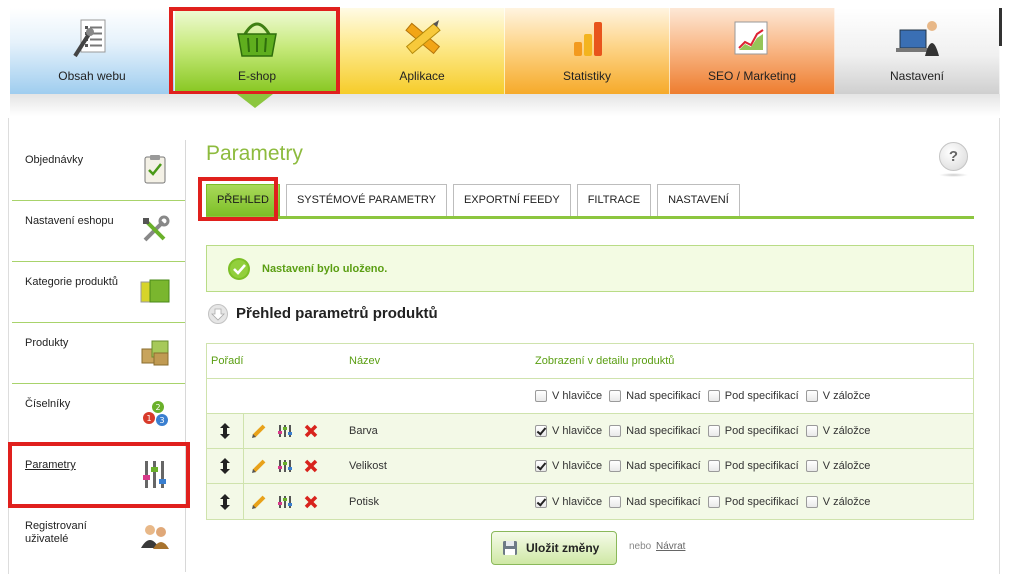  I want to click on or-text: nebo, so click(640, 546).